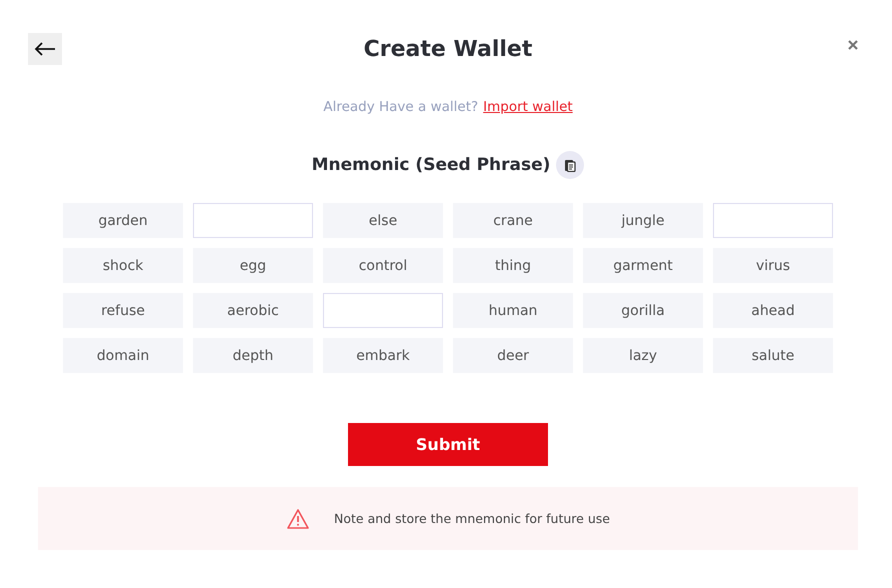 Image resolution: width=892 pixels, height=588 pixels. Describe the element at coordinates (472, 518) in the screenshot. I see `note-text: Note and store the mnemonic for future use` at that location.